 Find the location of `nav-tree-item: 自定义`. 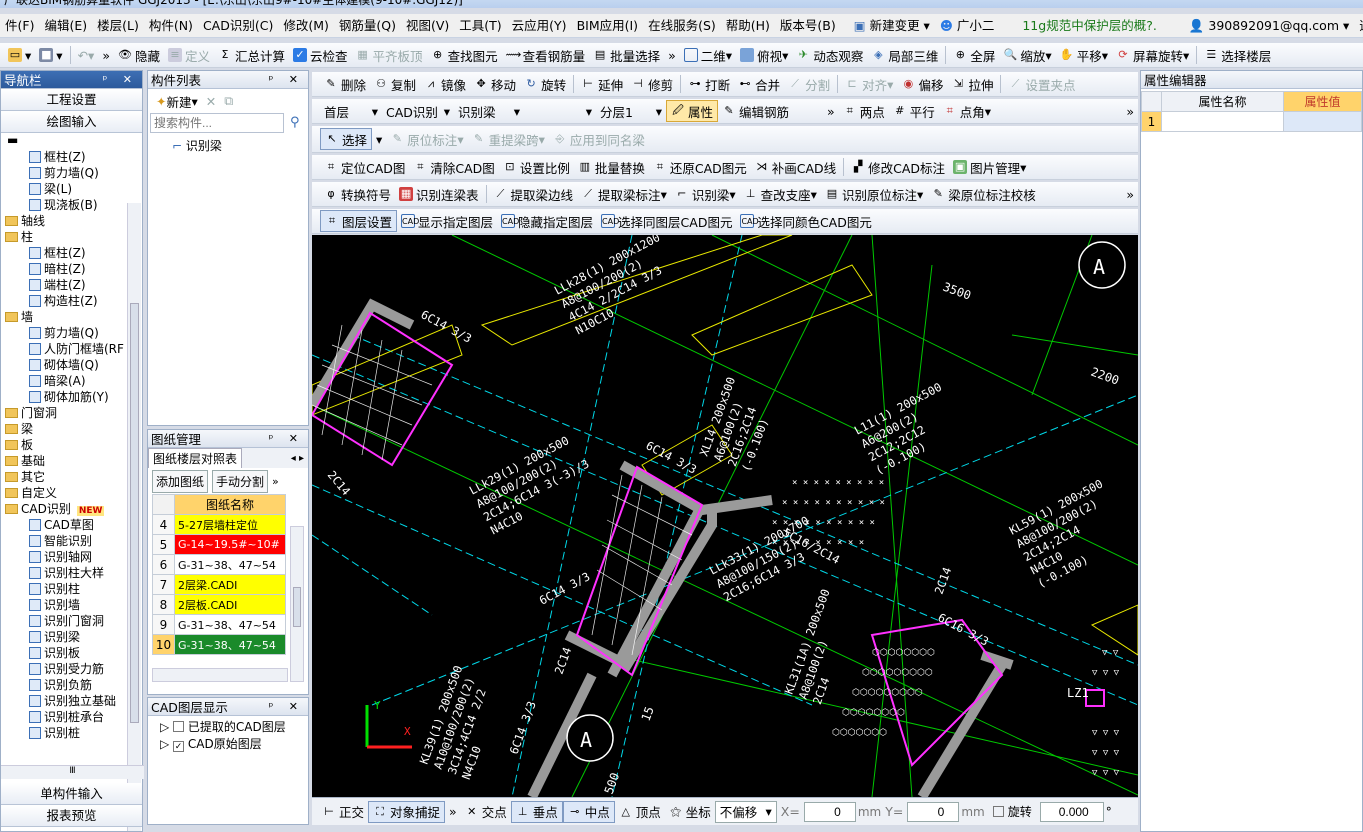

nav-tree-item: 自定义 is located at coordinates (73, 493).